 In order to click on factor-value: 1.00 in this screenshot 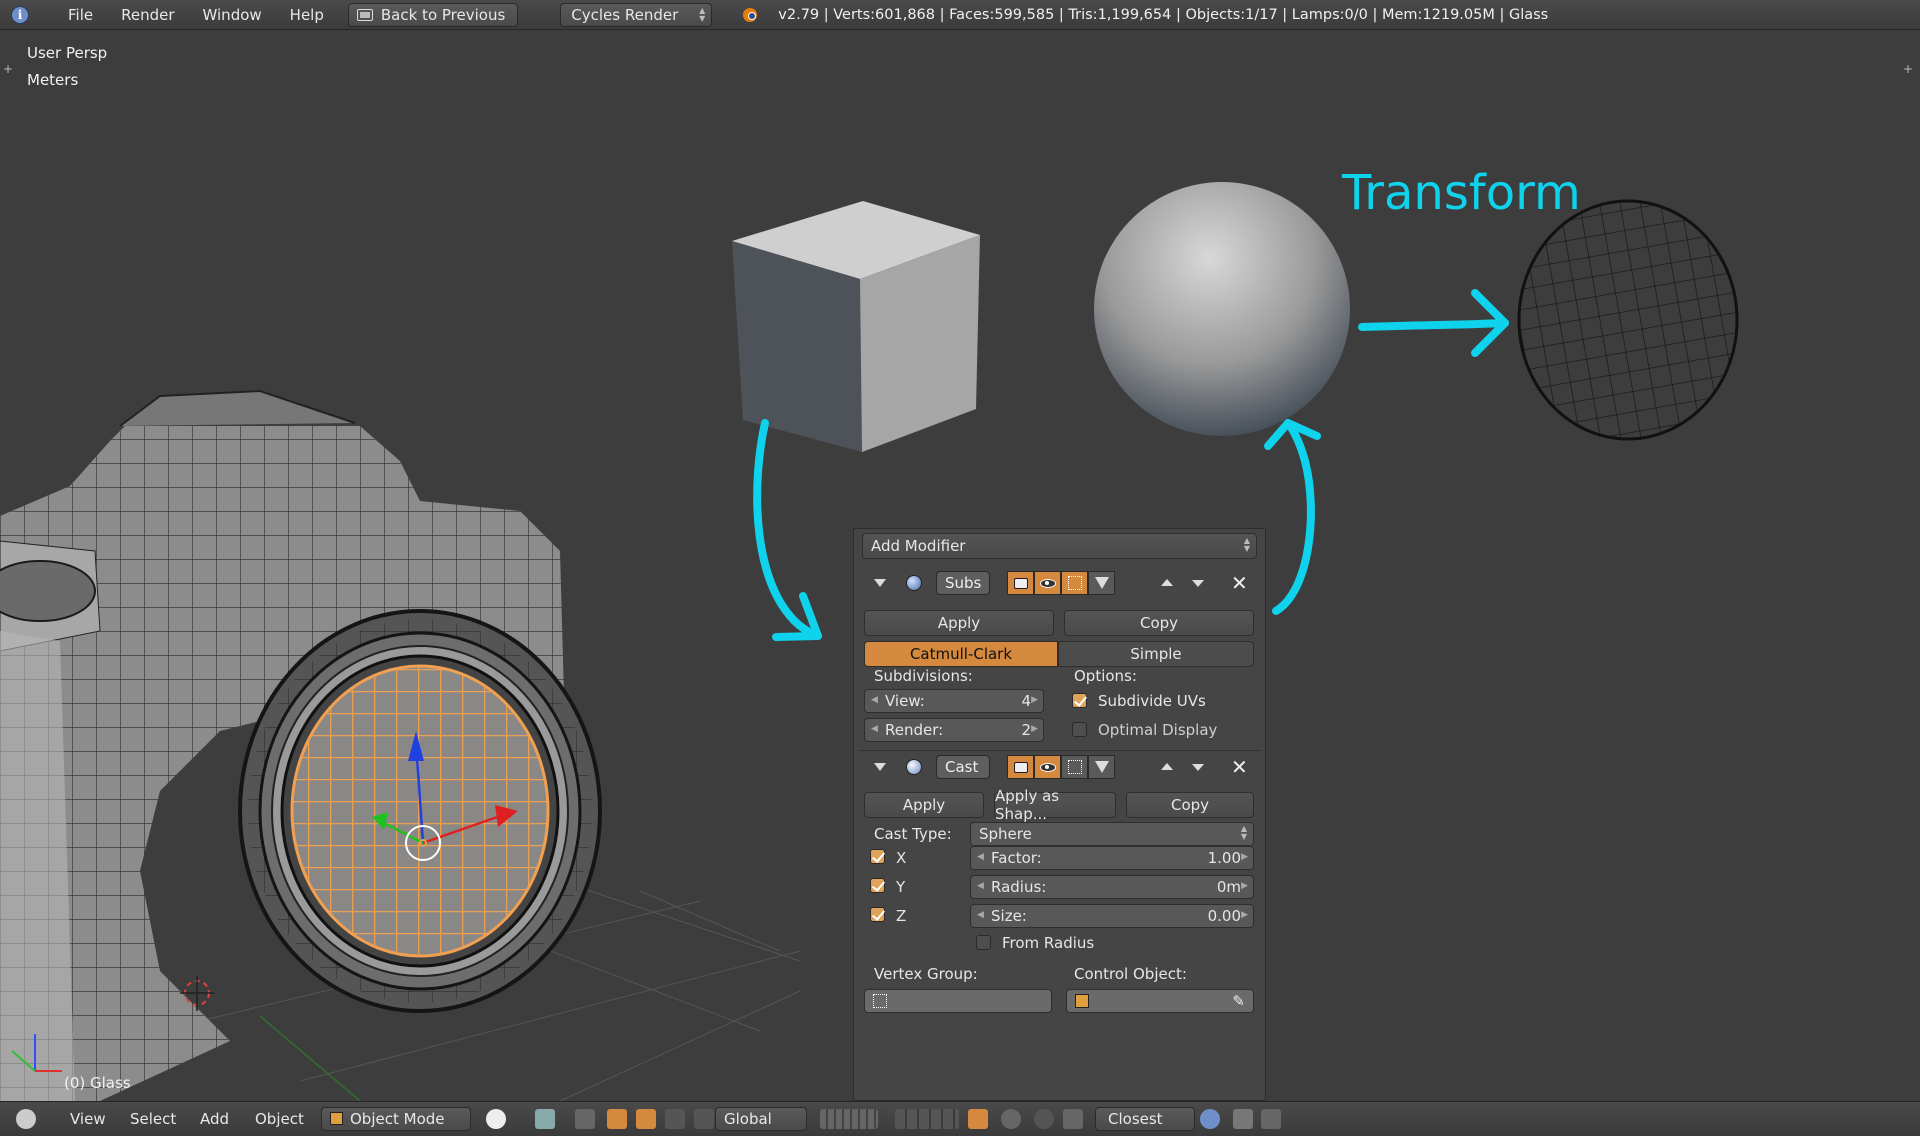, I will do `click(1224, 858)`.